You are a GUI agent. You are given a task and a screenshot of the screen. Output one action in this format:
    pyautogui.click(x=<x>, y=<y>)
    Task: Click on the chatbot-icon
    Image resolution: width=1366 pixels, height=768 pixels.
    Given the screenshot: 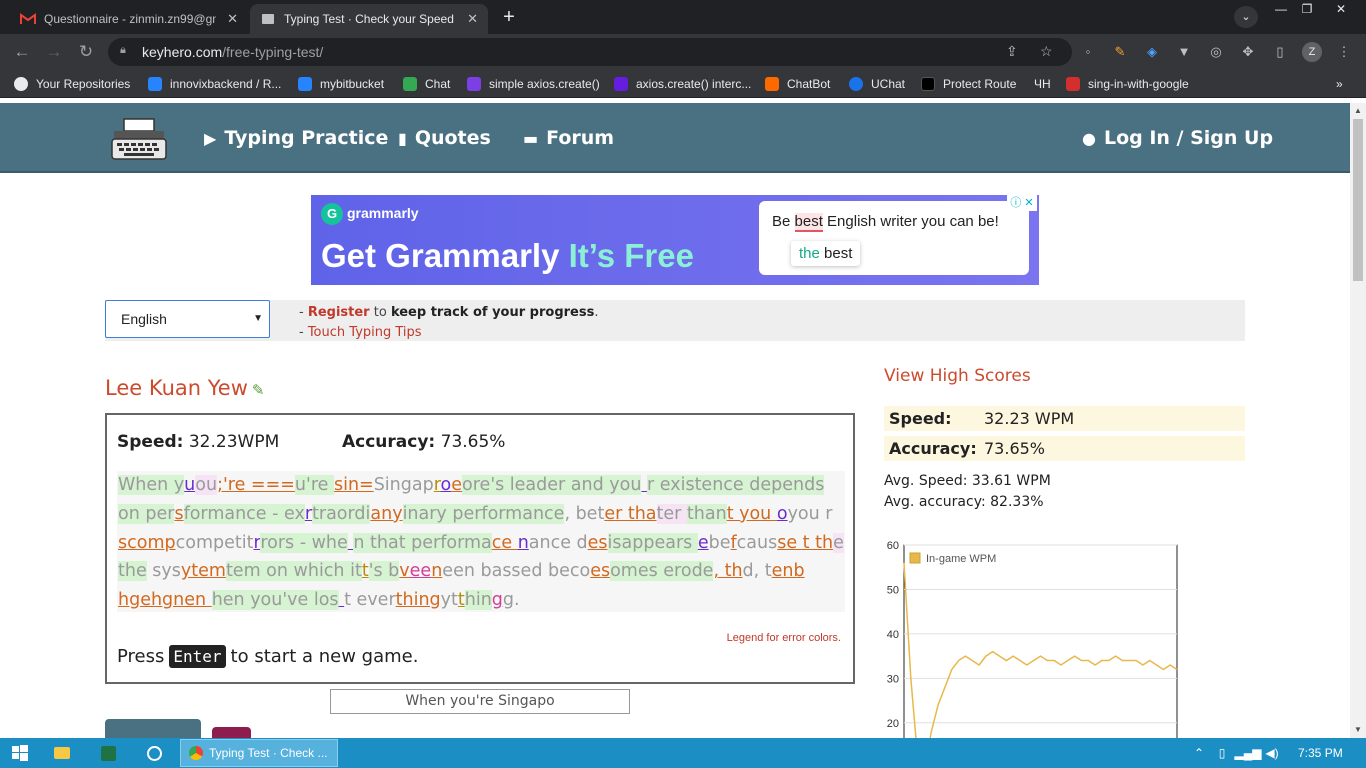 What is the action you would take?
    pyautogui.click(x=772, y=84)
    